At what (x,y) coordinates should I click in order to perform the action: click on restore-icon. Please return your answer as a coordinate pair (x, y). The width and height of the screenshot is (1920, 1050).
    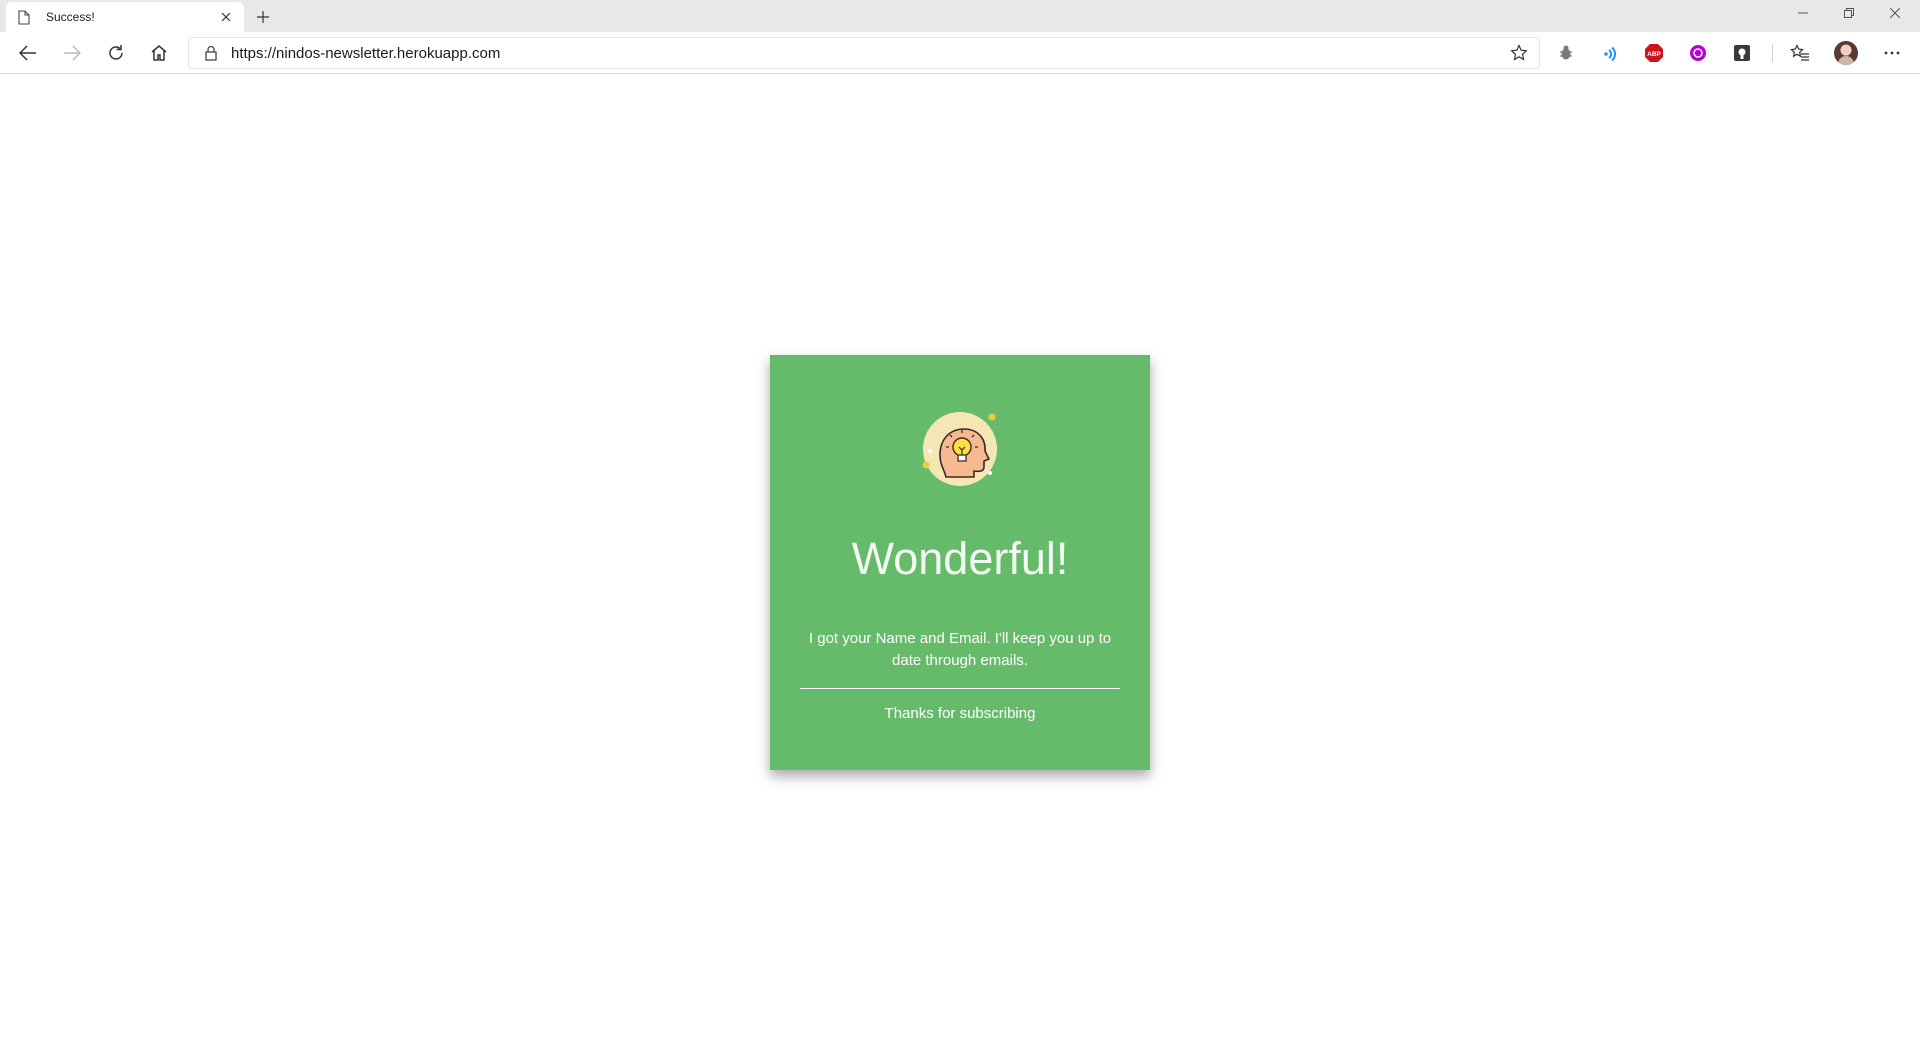
    Looking at the image, I should click on (1849, 13).